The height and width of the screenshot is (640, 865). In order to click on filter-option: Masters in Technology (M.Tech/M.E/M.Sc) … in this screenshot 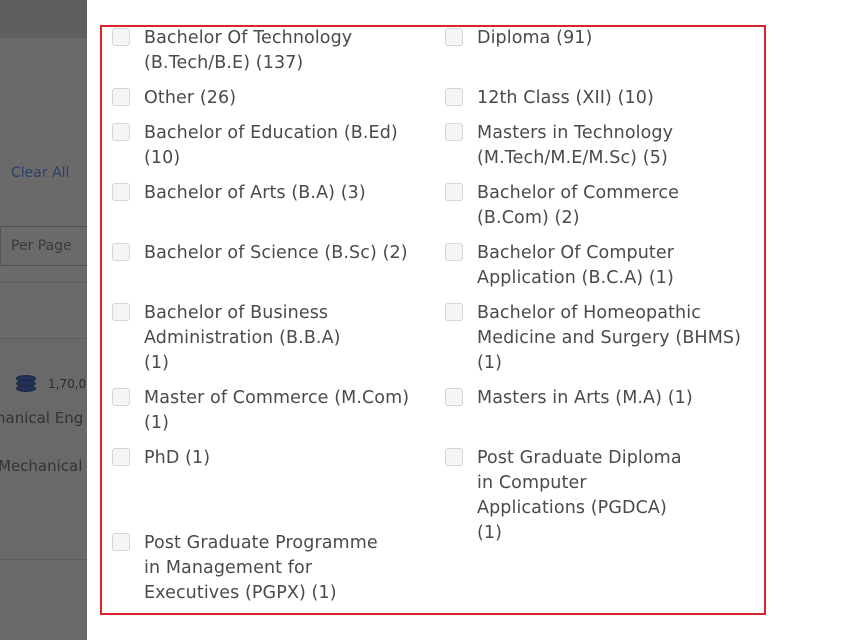, I will do `click(570, 146)`.